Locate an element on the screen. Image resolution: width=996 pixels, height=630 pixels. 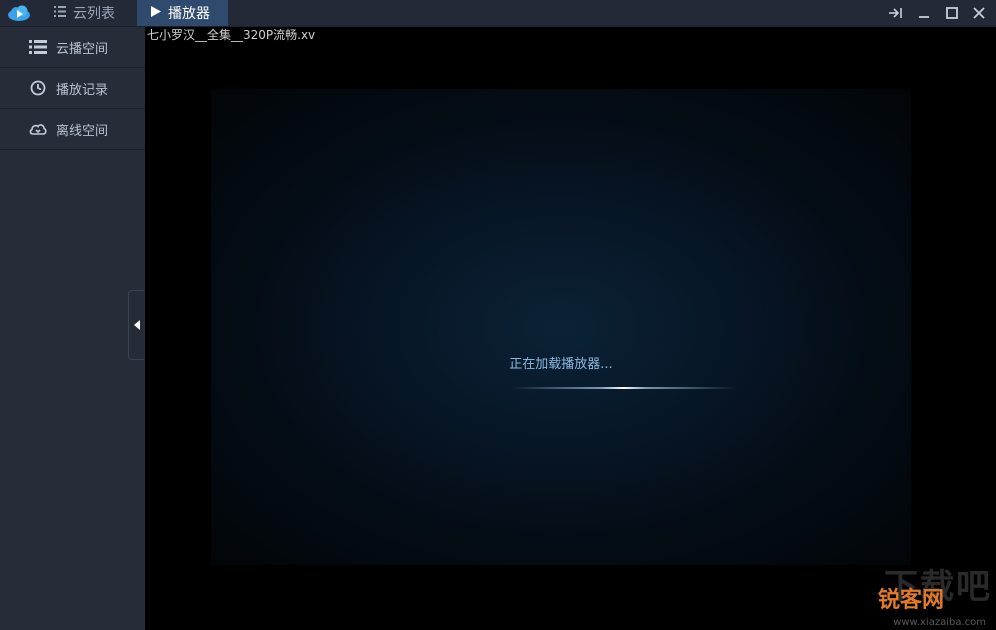
video-filename: 七小罗汉__全集__320P流畅.xv is located at coordinates (231, 35).